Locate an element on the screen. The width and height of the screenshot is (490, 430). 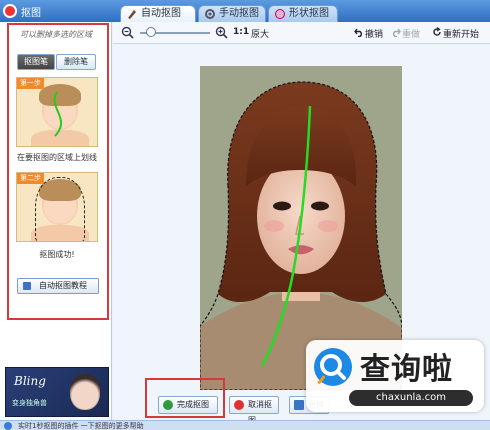
toolbar: 1:1 原大 撤销 重做 重新开始 is located at coordinates (301, 33).